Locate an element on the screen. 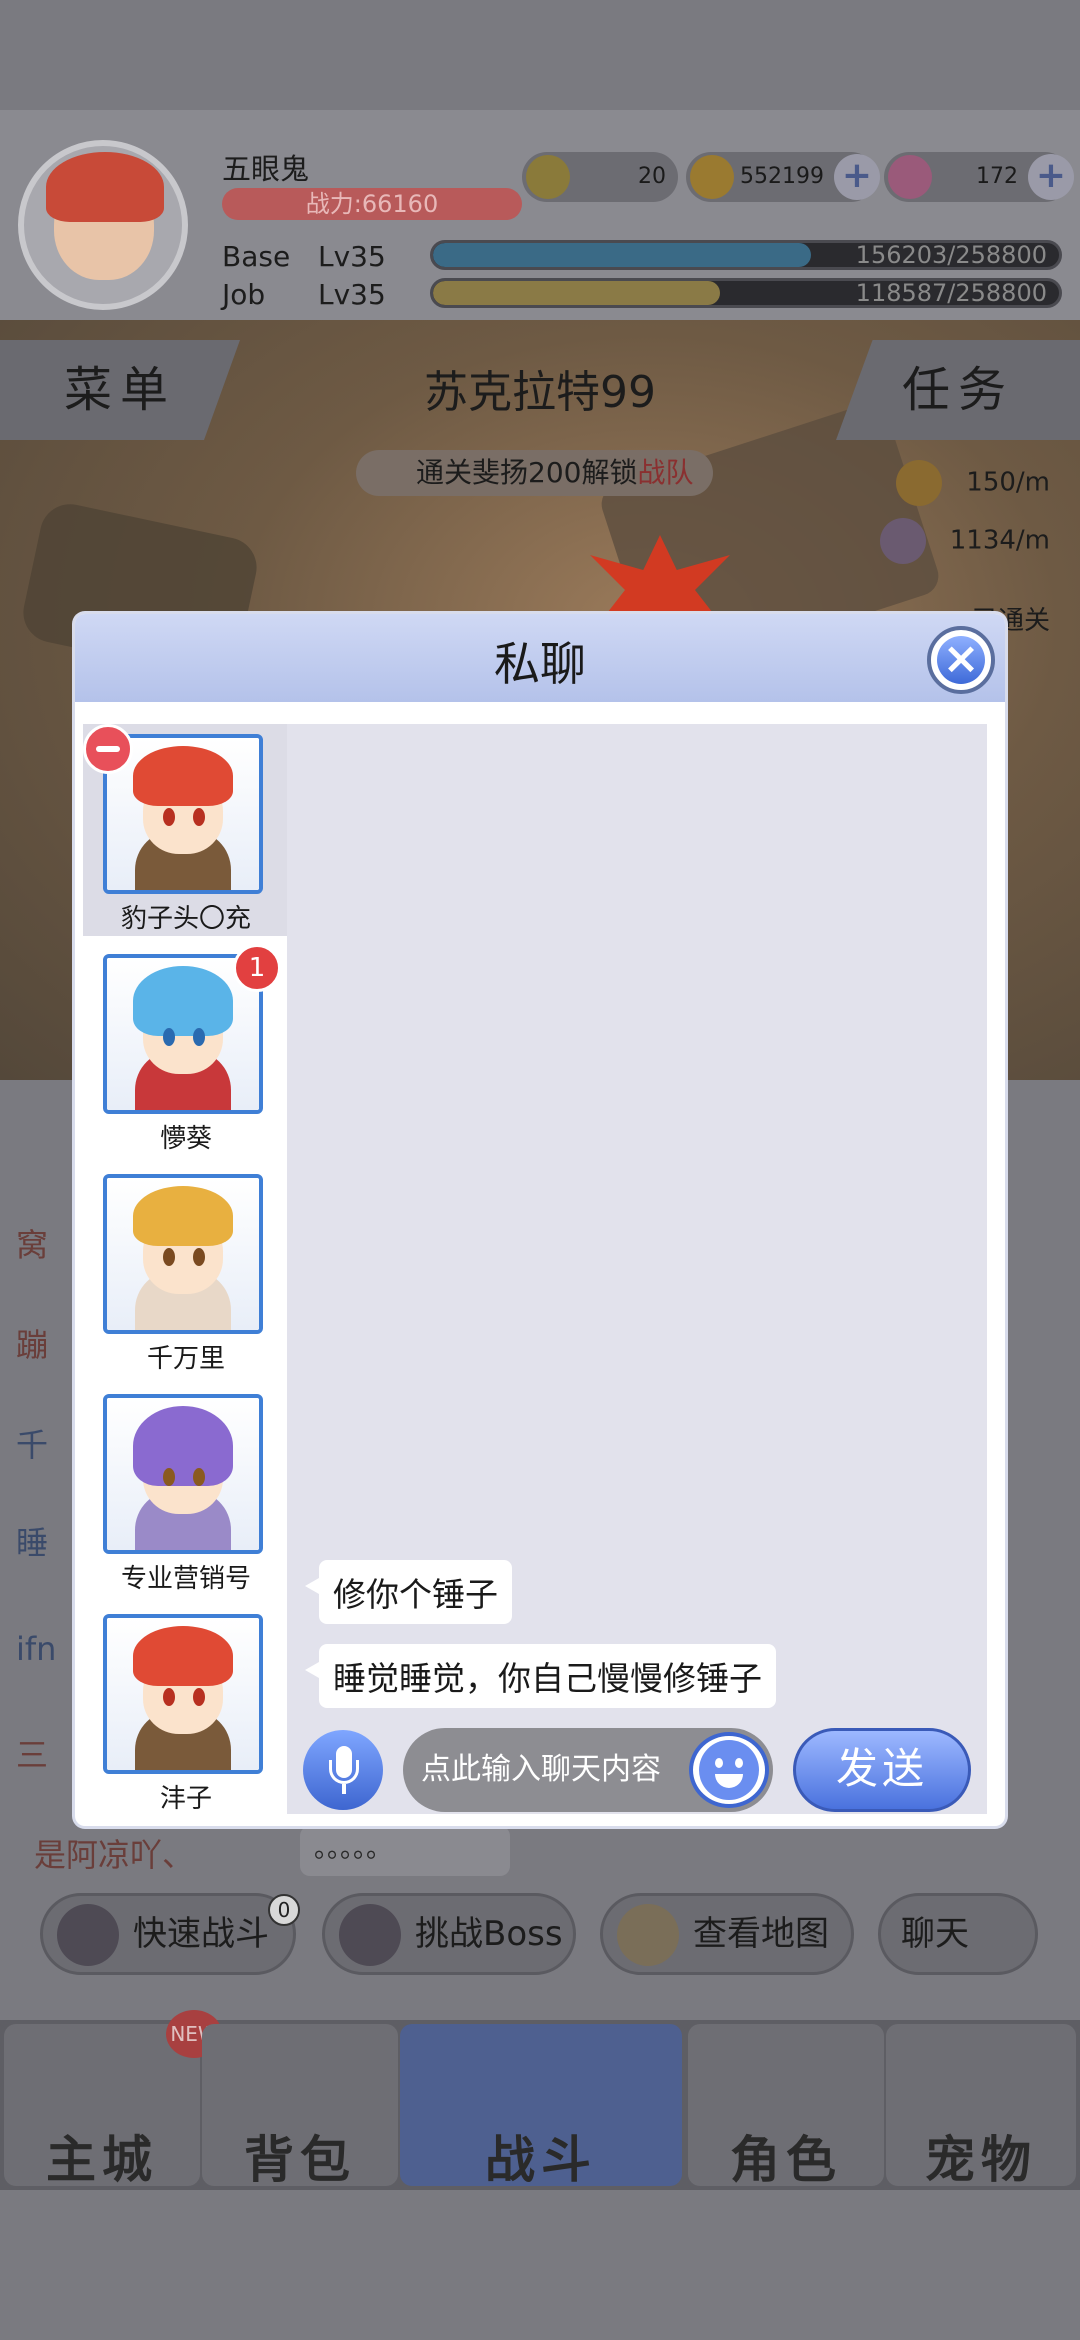  contact-item: 沣子 is located at coordinates (186, 1710).